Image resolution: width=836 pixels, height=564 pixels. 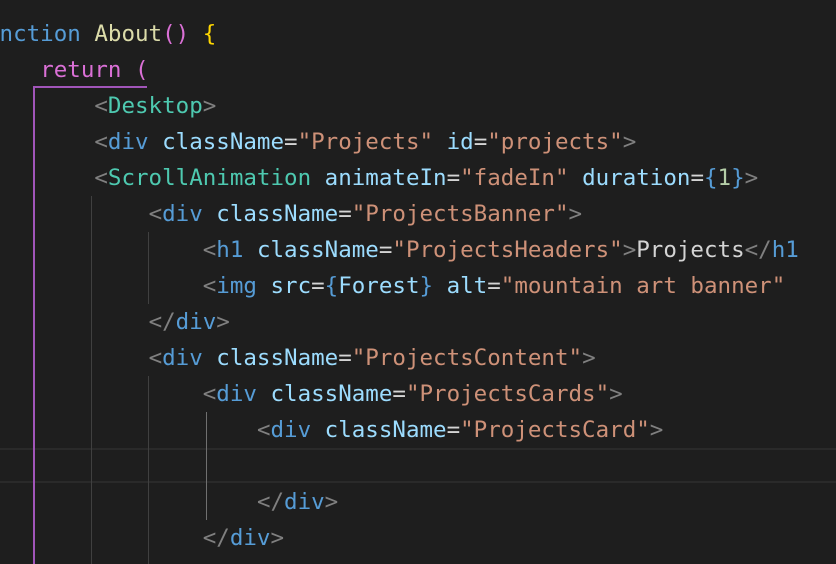 I want to click on code-line: unction About() {, so click(x=418, y=34).